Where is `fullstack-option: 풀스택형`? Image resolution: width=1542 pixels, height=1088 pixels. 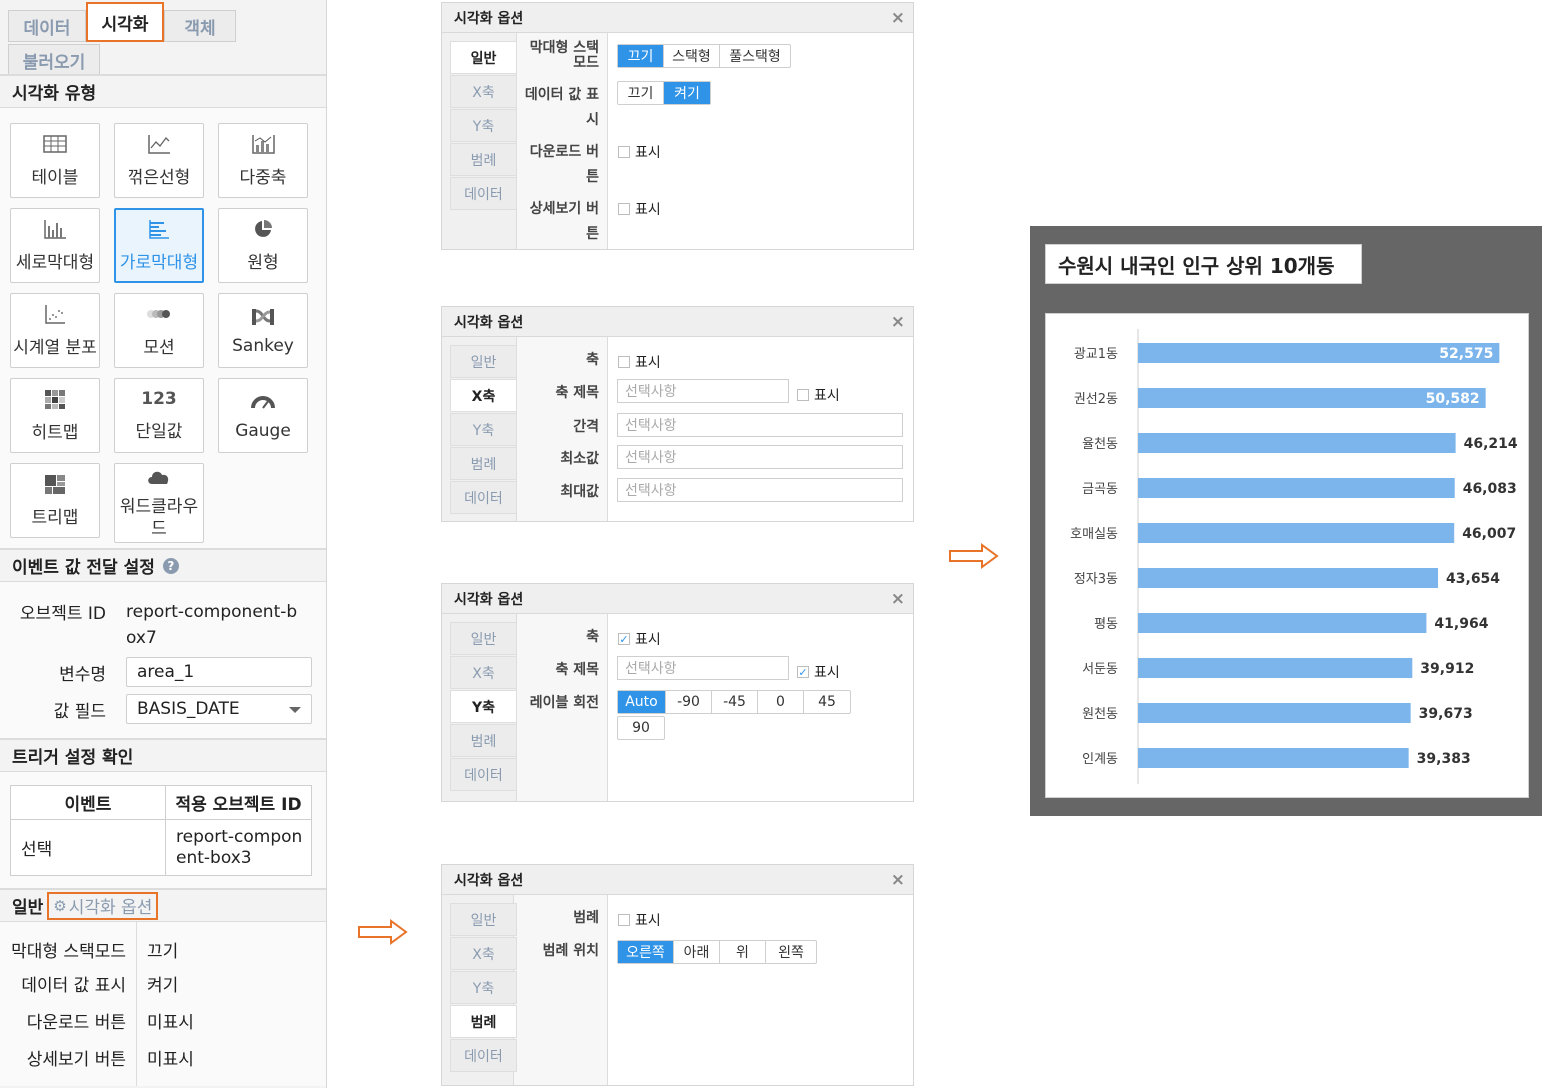 fullstack-option: 풀스택형 is located at coordinates (755, 56).